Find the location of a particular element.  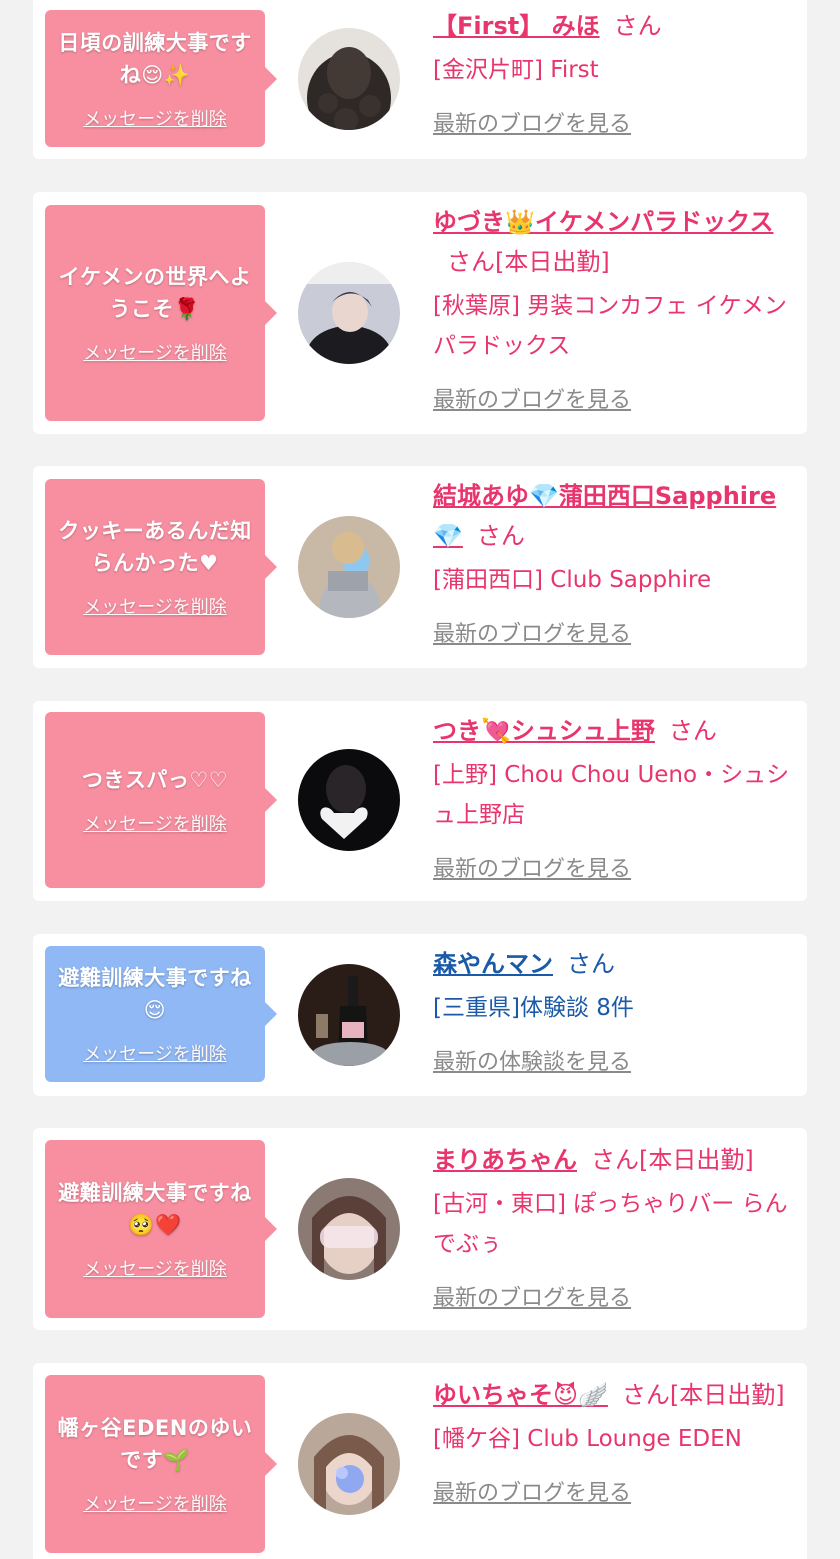

cast-info: 【First】 みほ さん [金沢片町] First 最新のブログを見る is located at coordinates (613, 72).